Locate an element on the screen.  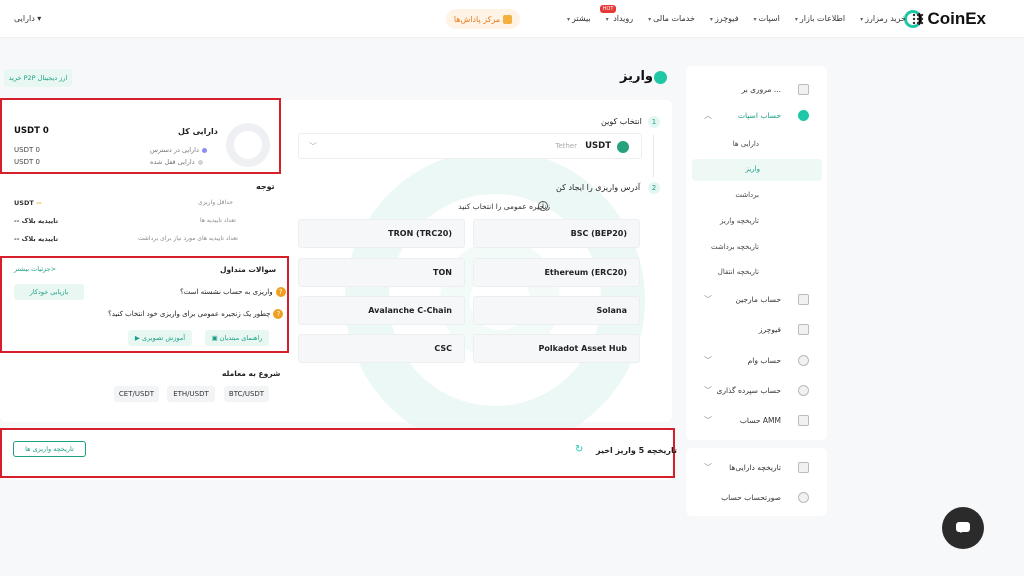
assets-menu: دارایی ▾ is located at coordinates (27, 18).